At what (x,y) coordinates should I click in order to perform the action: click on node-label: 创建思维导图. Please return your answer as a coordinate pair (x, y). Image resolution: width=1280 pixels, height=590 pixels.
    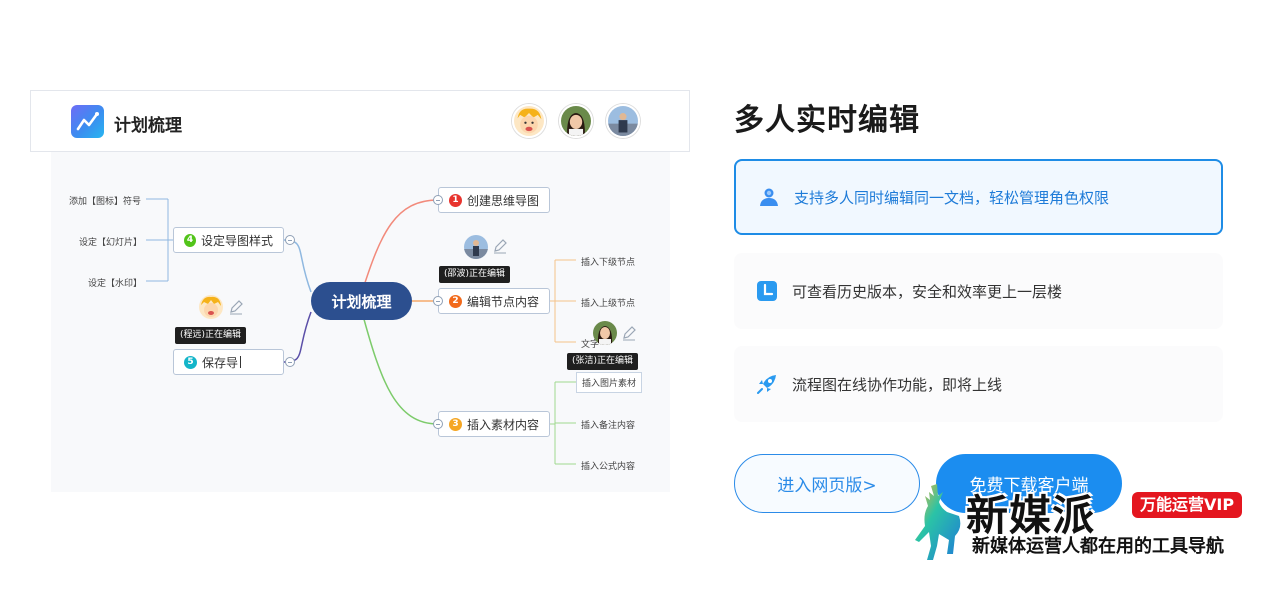
    Looking at the image, I should click on (503, 200).